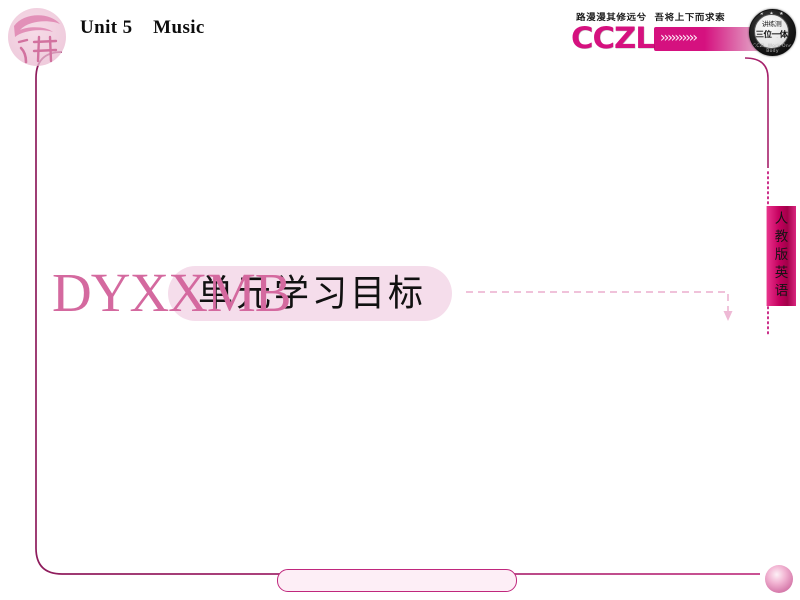 Image resolution: width=800 pixels, height=600 pixels. Describe the element at coordinates (397, 580) in the screenshot. I see `footer-pill` at that location.